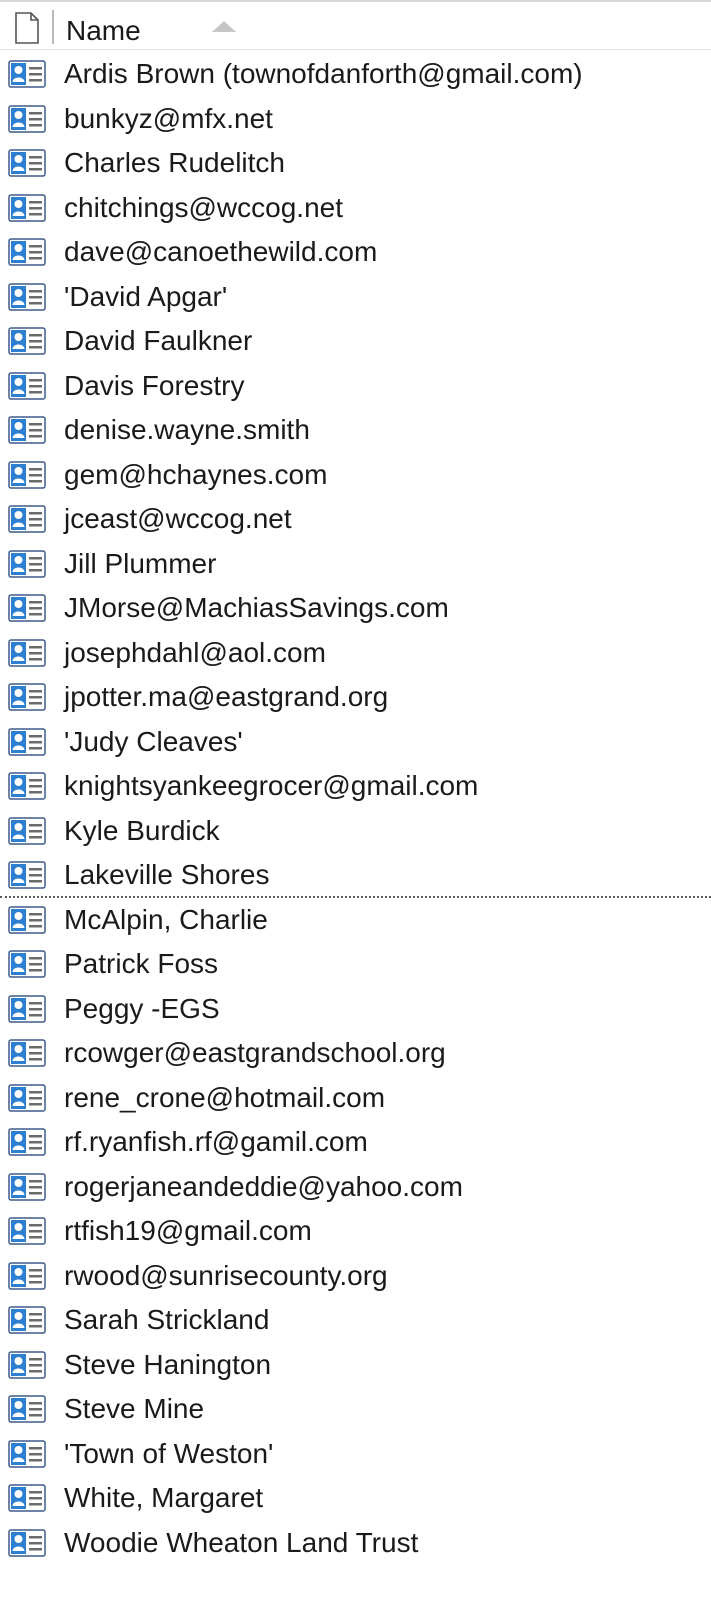 The width and height of the screenshot is (711, 1602). I want to click on list-item: Sarah Strickland, so click(355, 1320).